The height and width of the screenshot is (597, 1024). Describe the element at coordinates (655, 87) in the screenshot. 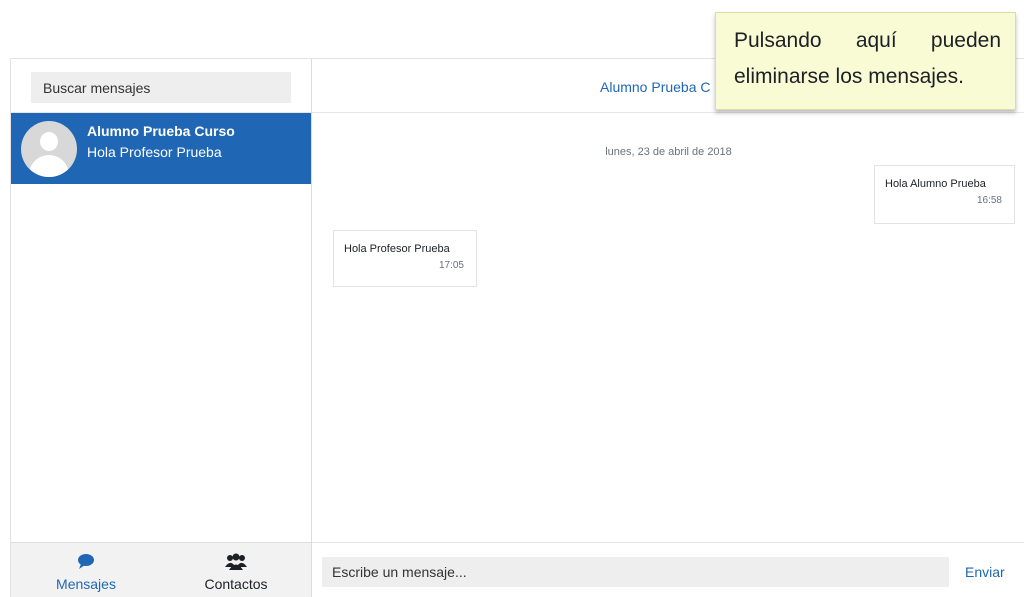

I see `contact-name-link: Alumno Prueba C` at that location.